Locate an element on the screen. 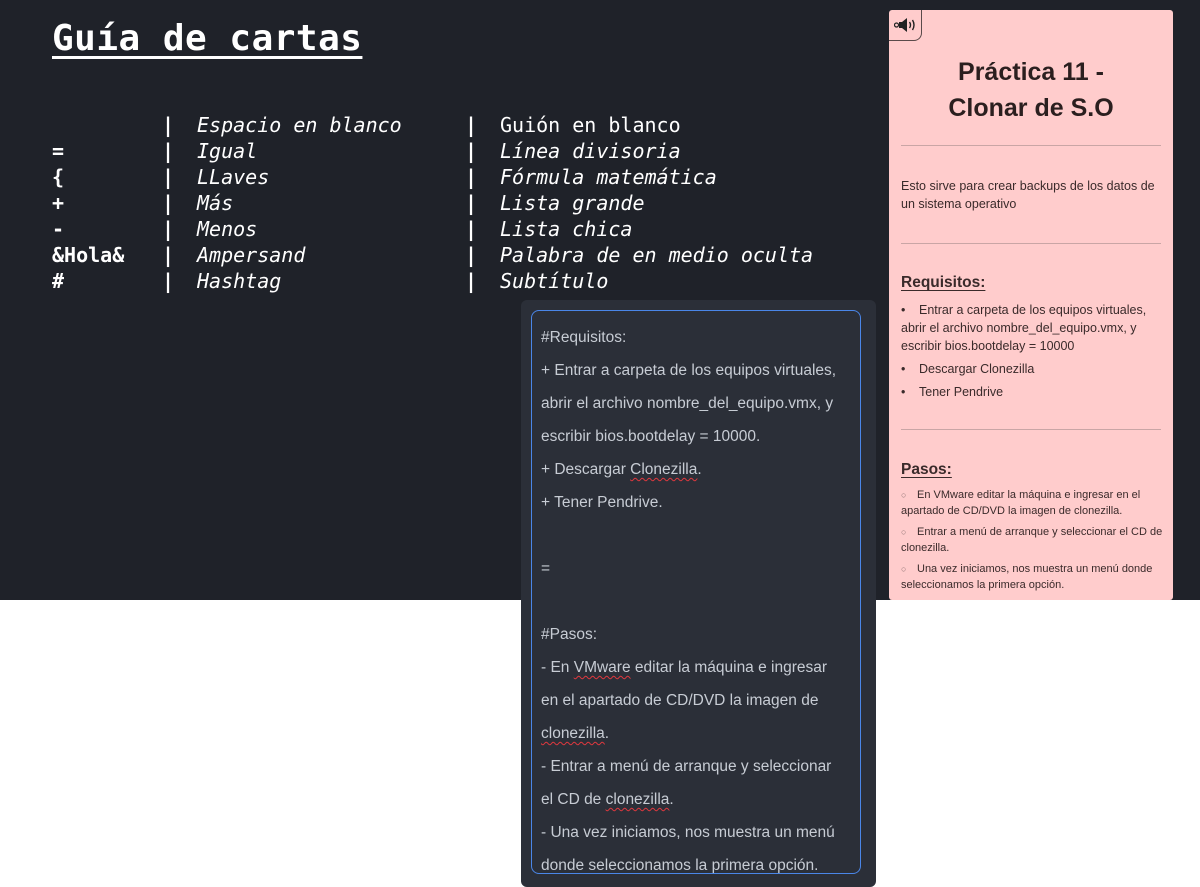  guide-description: Subtítulo is located at coordinates (554, 281).